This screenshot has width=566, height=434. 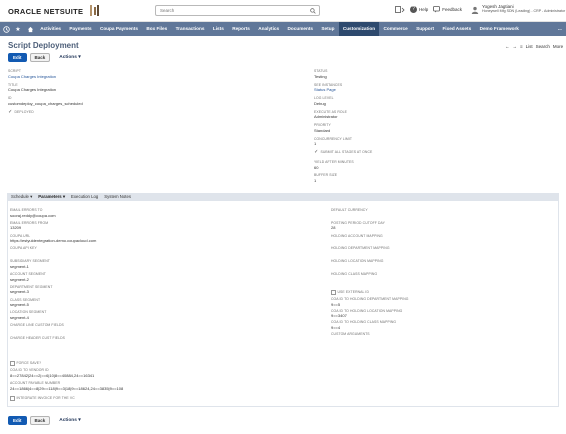 I want to click on actions-menu: Actions ▾, so click(x=69, y=57).